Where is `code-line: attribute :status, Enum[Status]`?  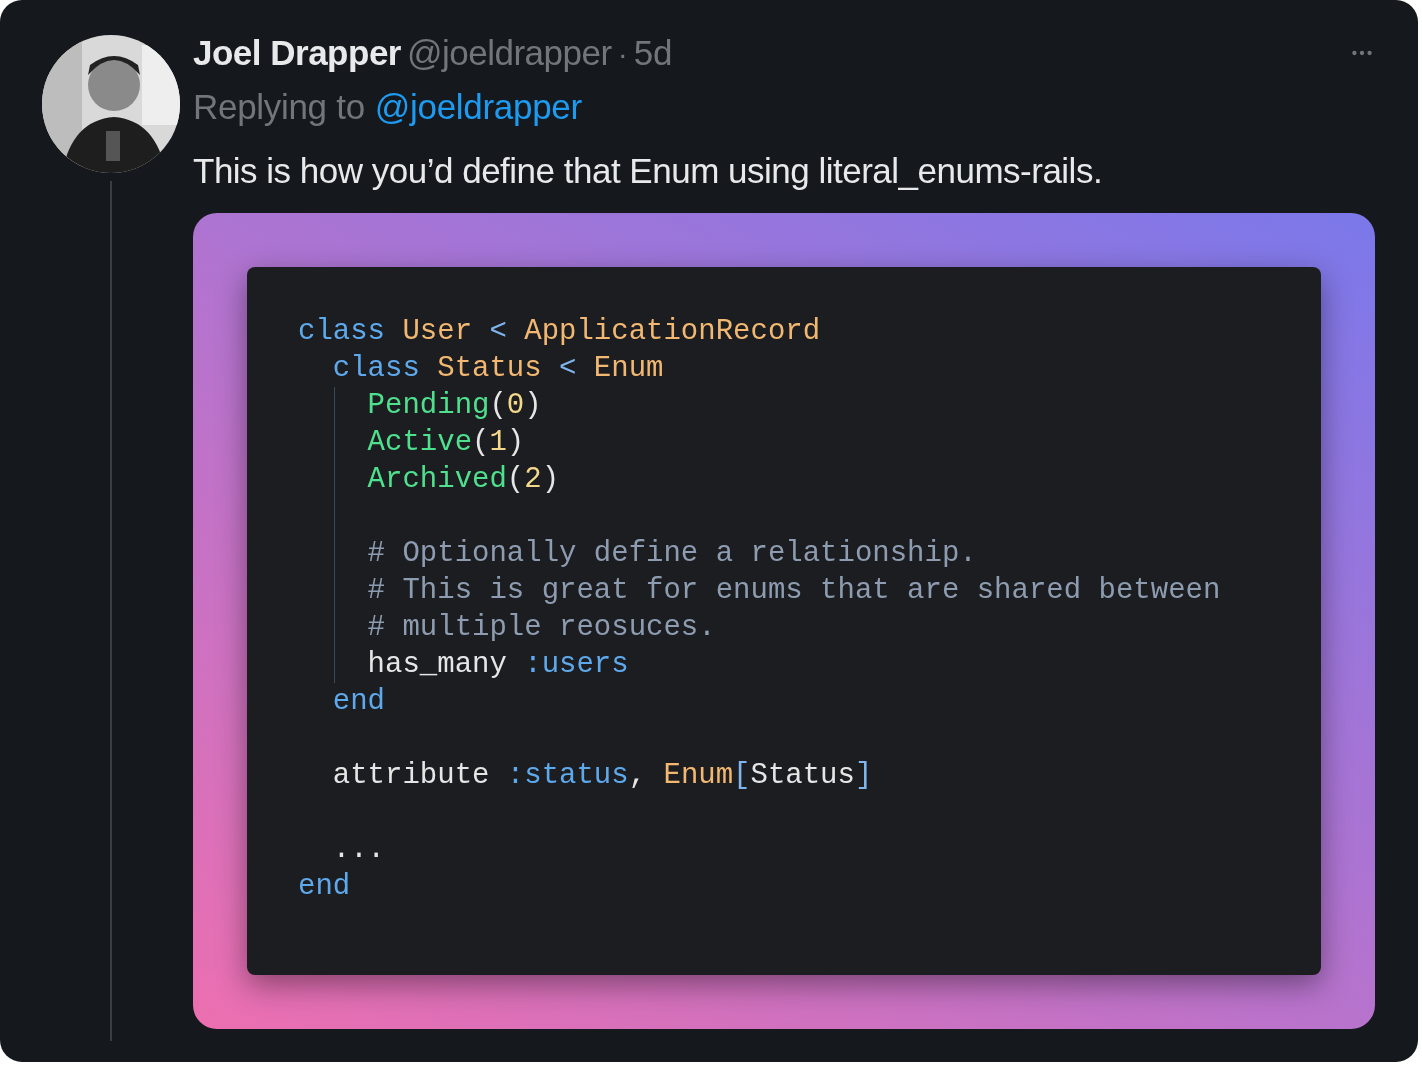 code-line: attribute :status, Enum[Status] is located at coordinates (602, 775).